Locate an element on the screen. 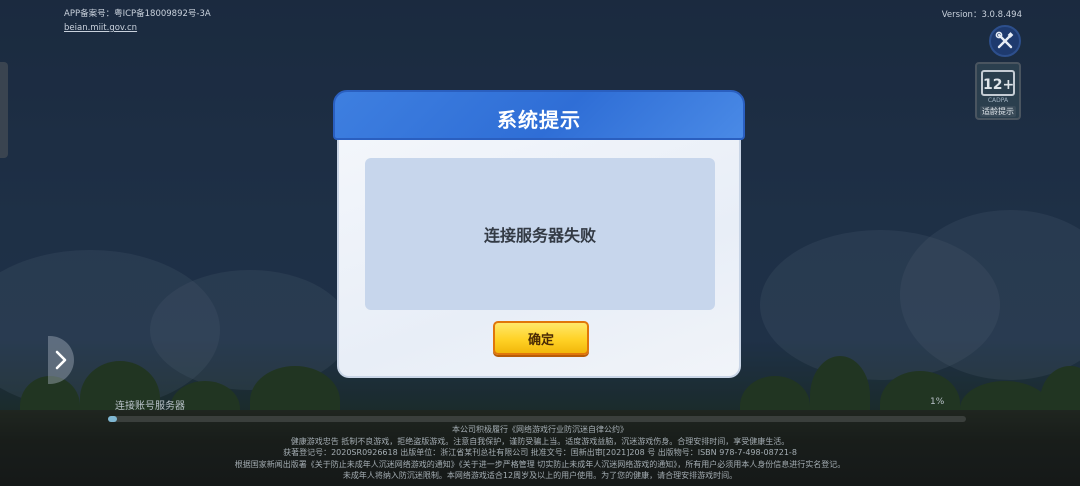 This screenshot has height=486, width=1080. confirm-button-label: 确定 is located at coordinates (540, 340).